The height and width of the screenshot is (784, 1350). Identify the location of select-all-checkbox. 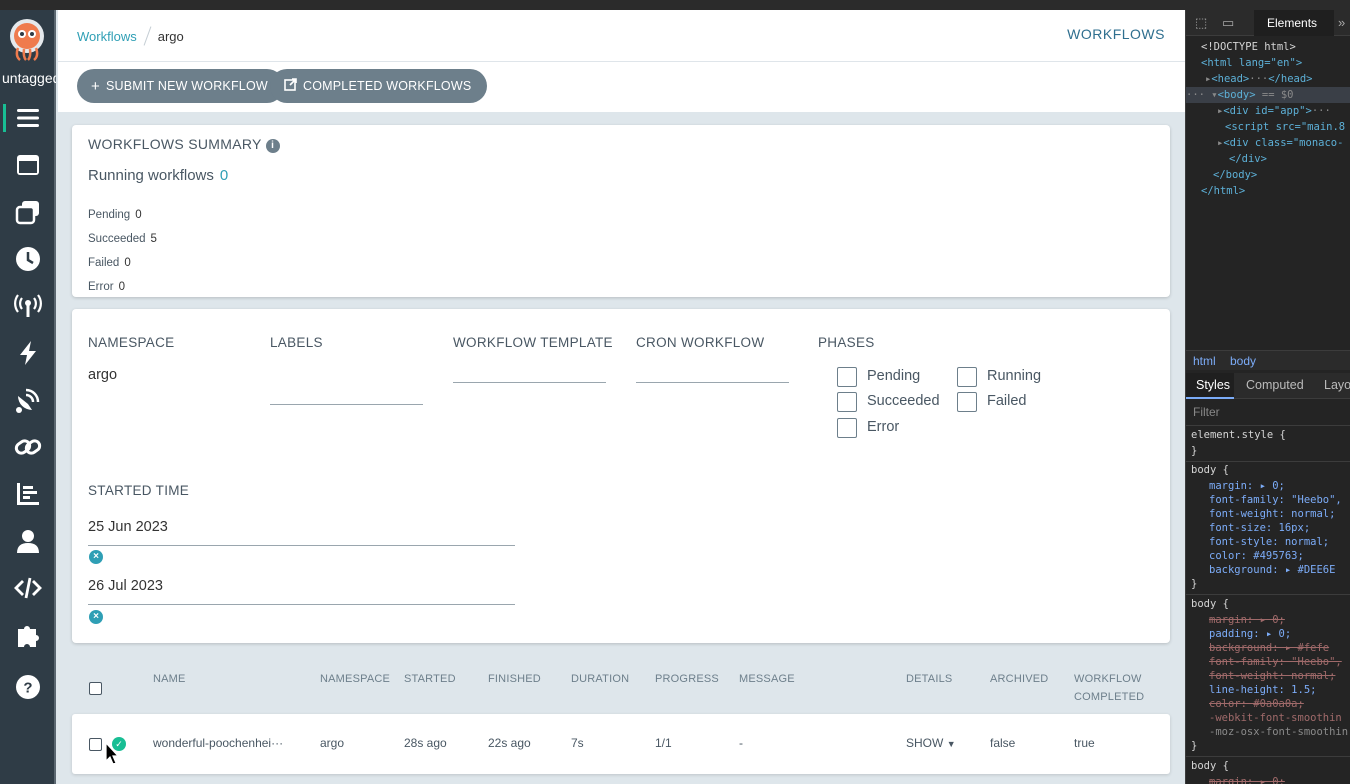
(95, 688).